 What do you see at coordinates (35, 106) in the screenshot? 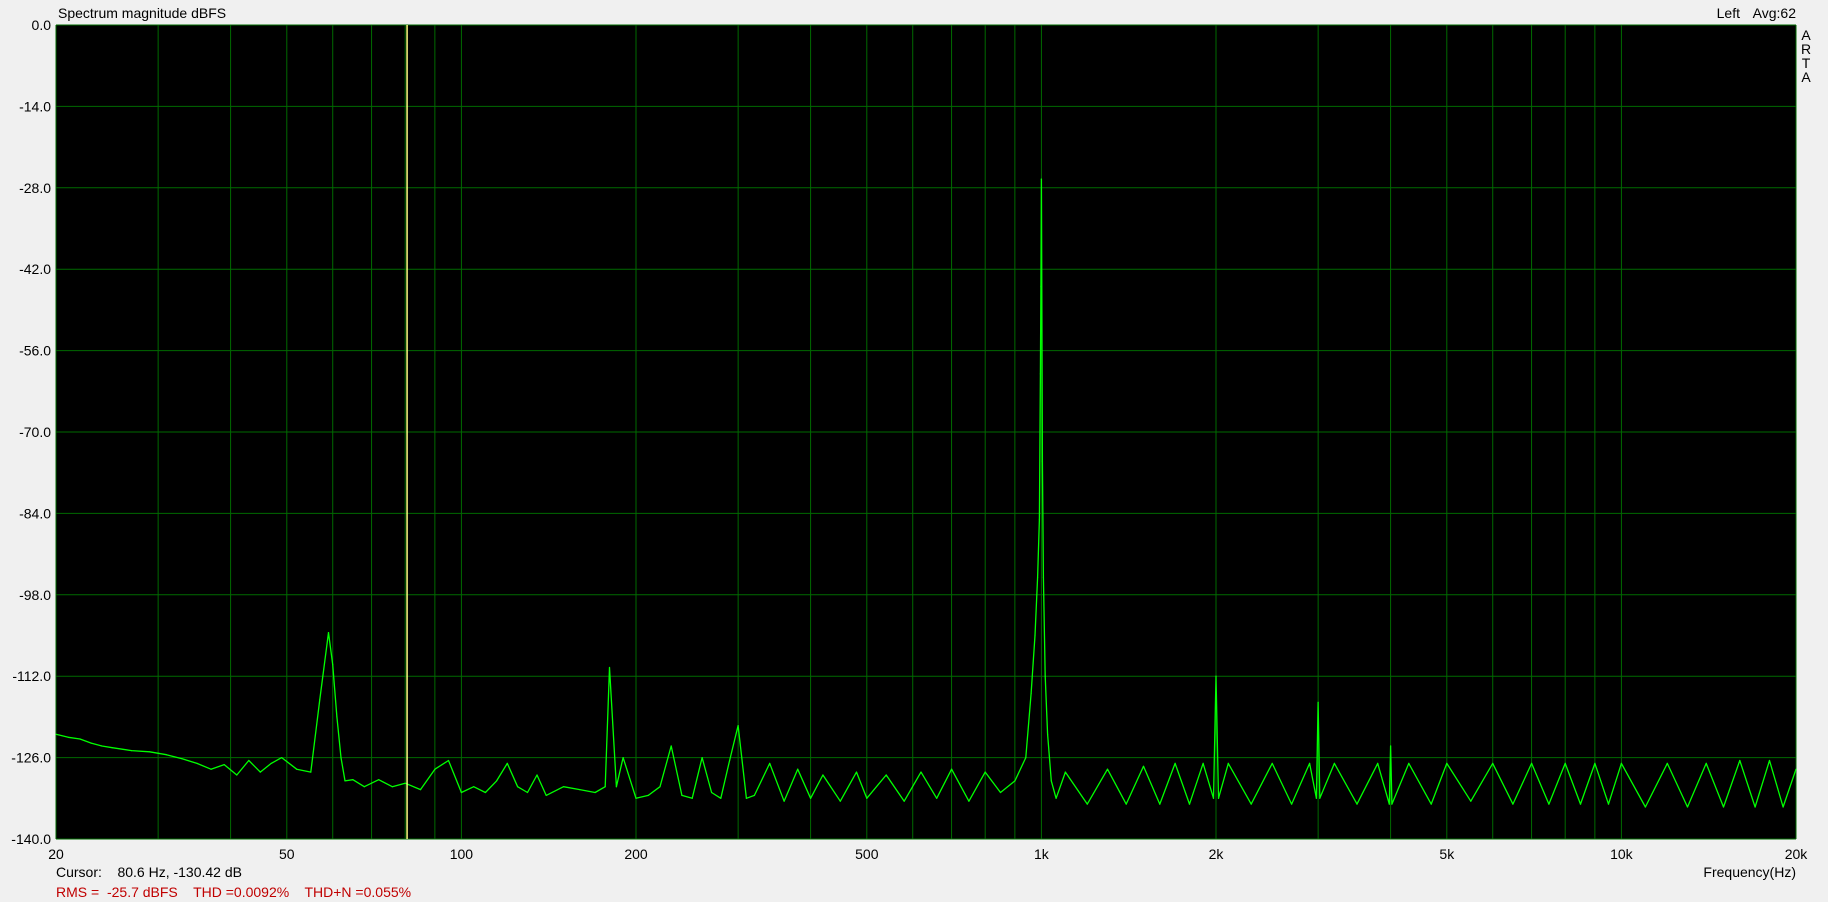
I see `y-tick-label: -14.0` at bounding box center [35, 106].